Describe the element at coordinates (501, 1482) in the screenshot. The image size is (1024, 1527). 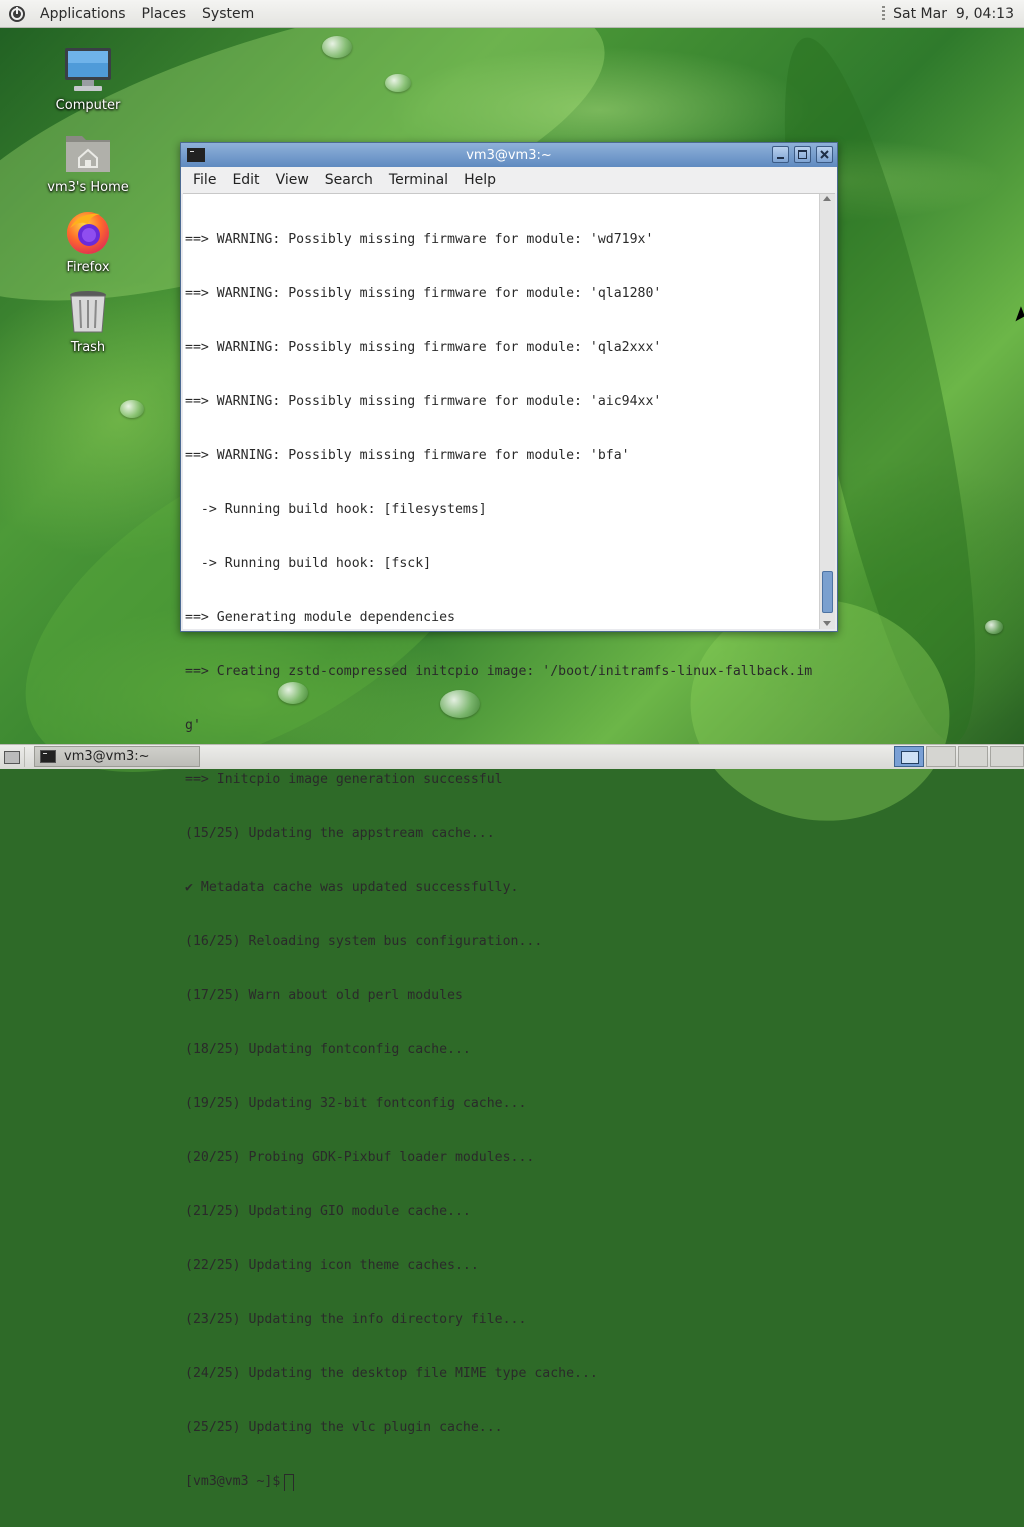
I see `terminal-prompt-line: [vm3@vm3 ~]$` at that location.